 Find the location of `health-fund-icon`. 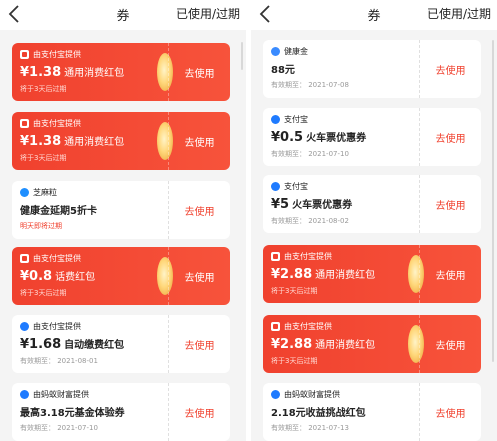

health-fund-icon is located at coordinates (275, 51).